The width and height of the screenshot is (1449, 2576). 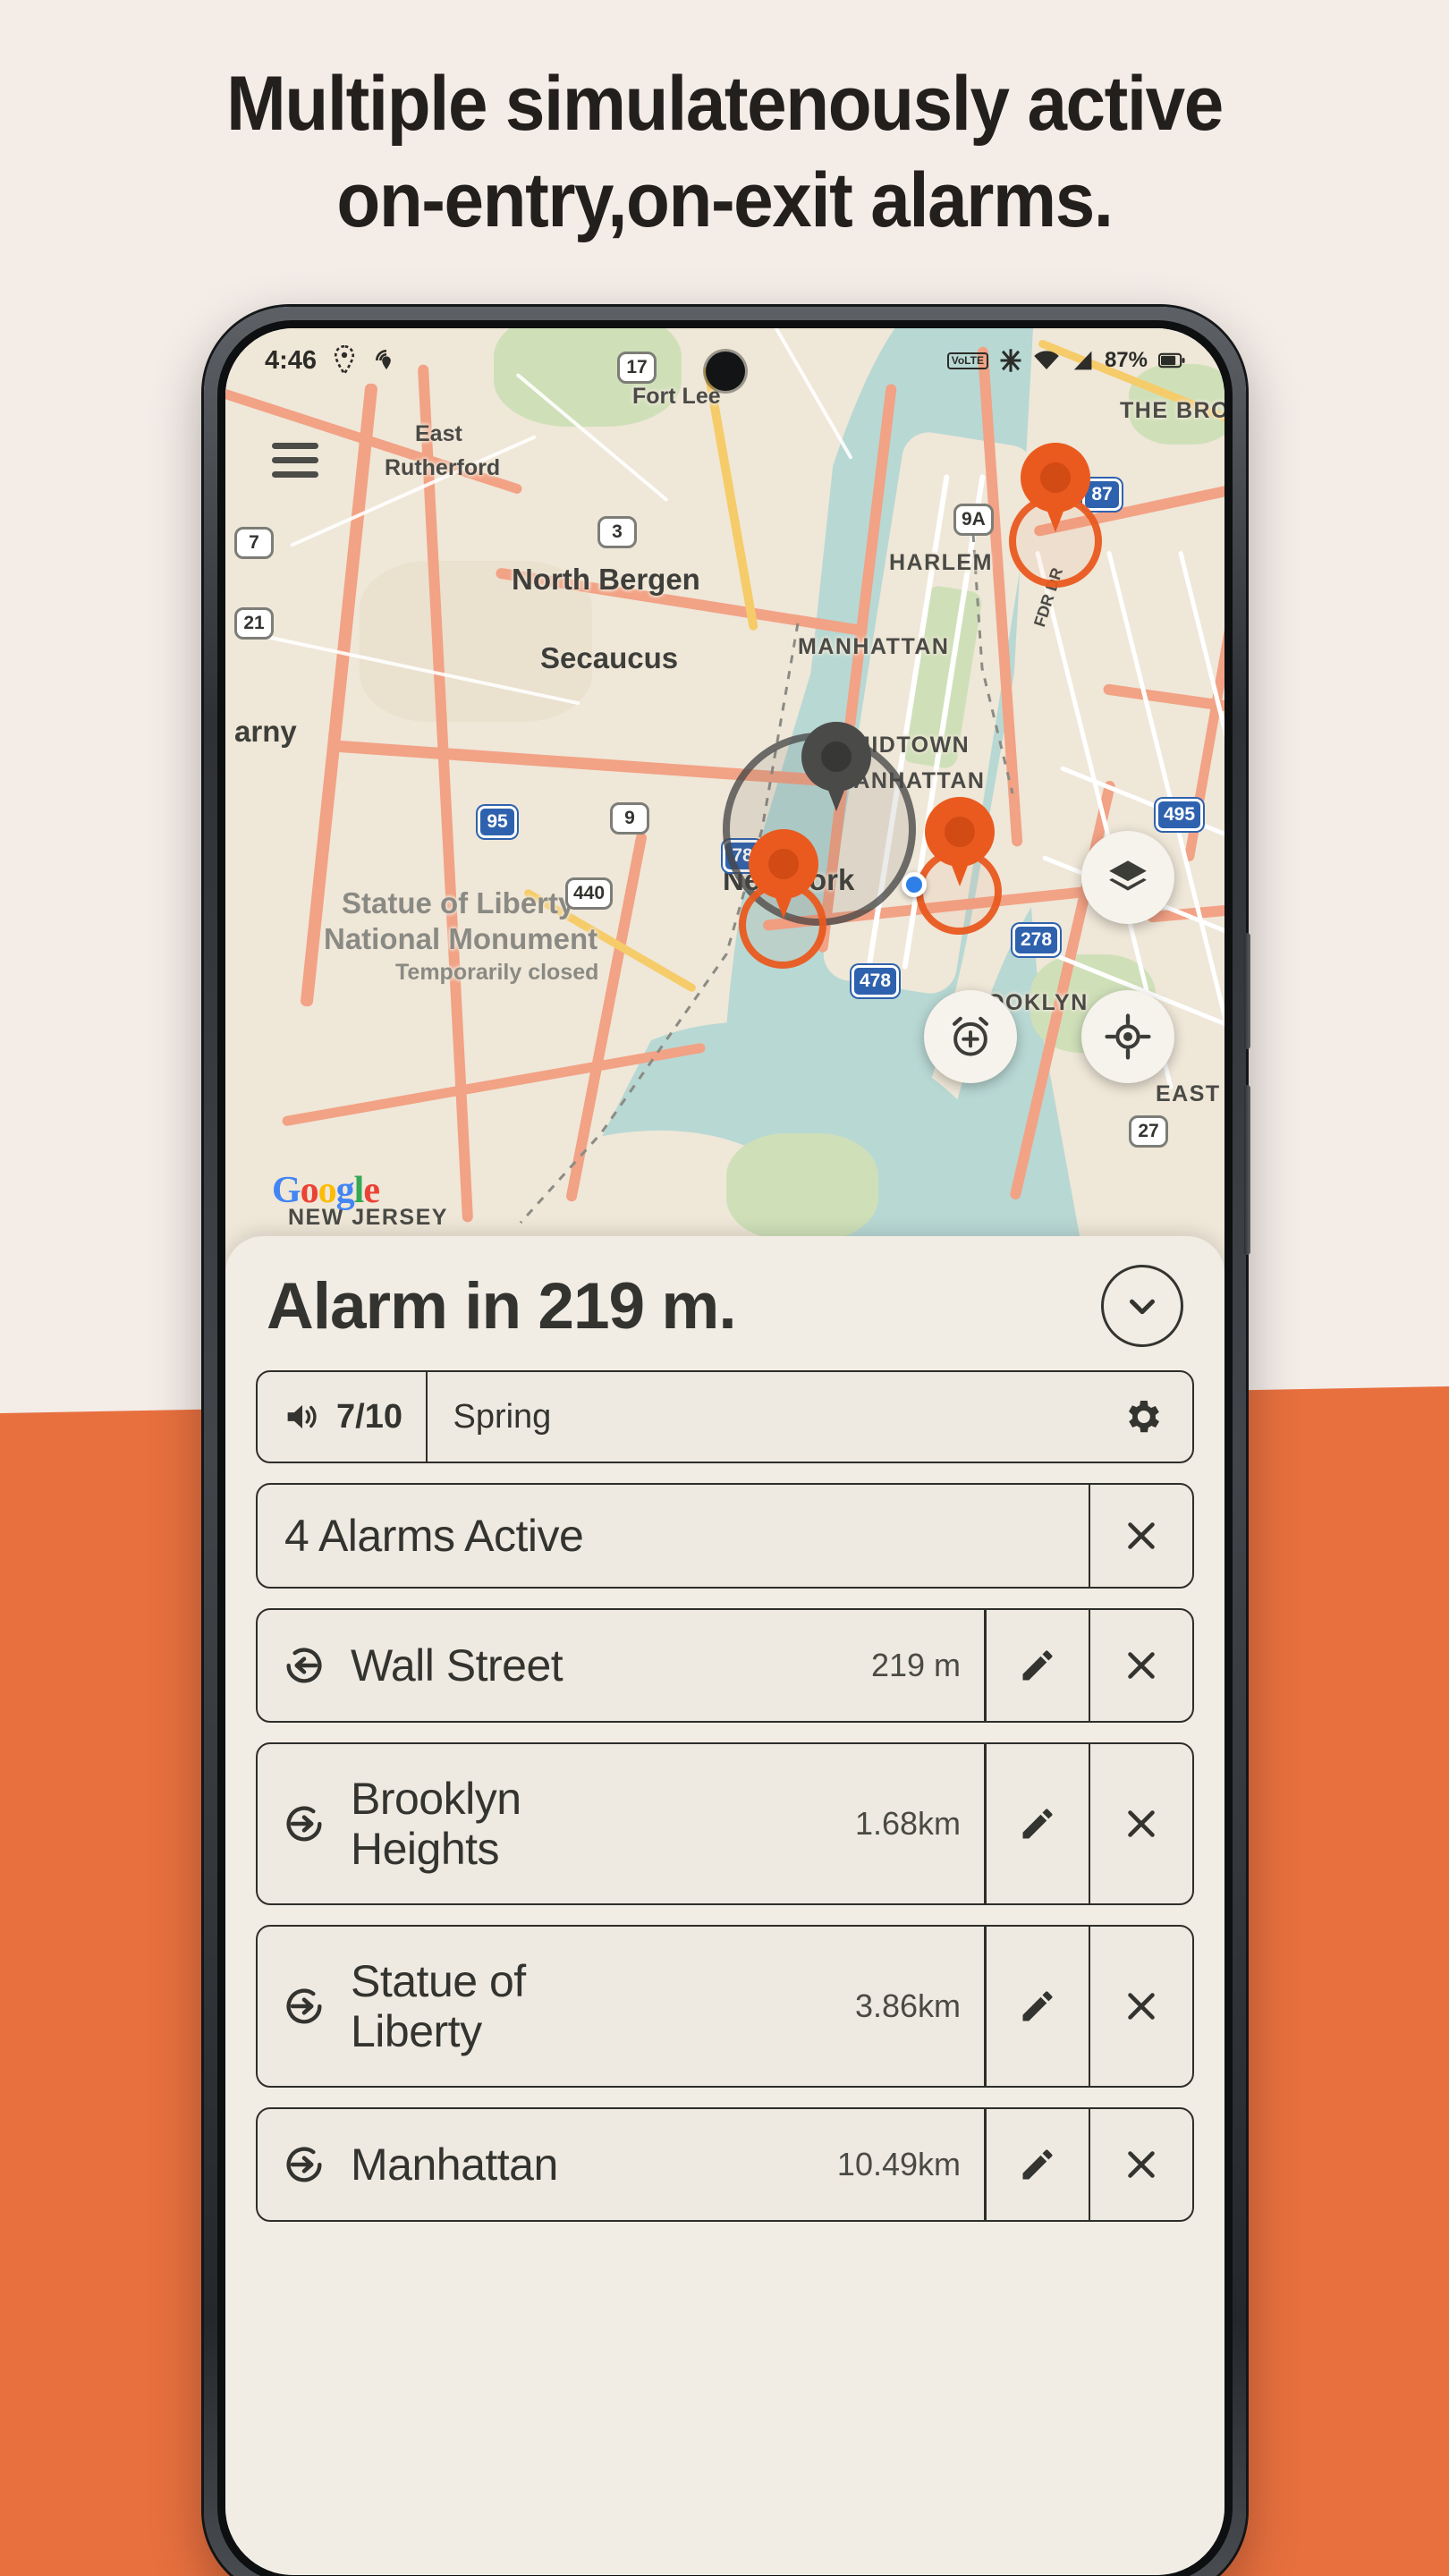 What do you see at coordinates (617, 532) in the screenshot?
I see `highway-shield: 3` at bounding box center [617, 532].